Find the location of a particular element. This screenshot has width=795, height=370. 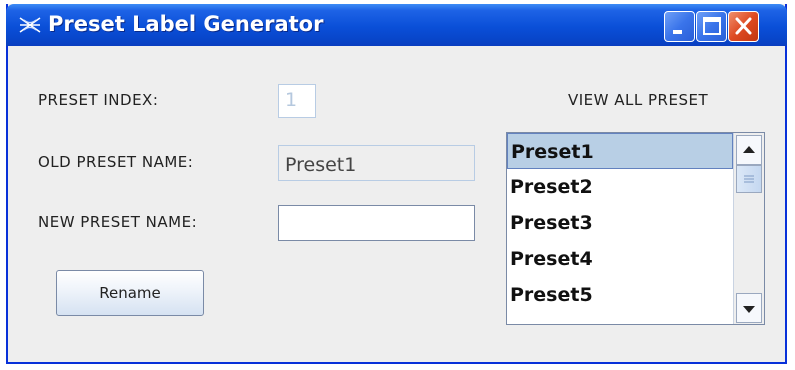

preset-list-items: Preset1 Preset2 Preset3 Preset4 Preset5 is located at coordinates (620, 223).